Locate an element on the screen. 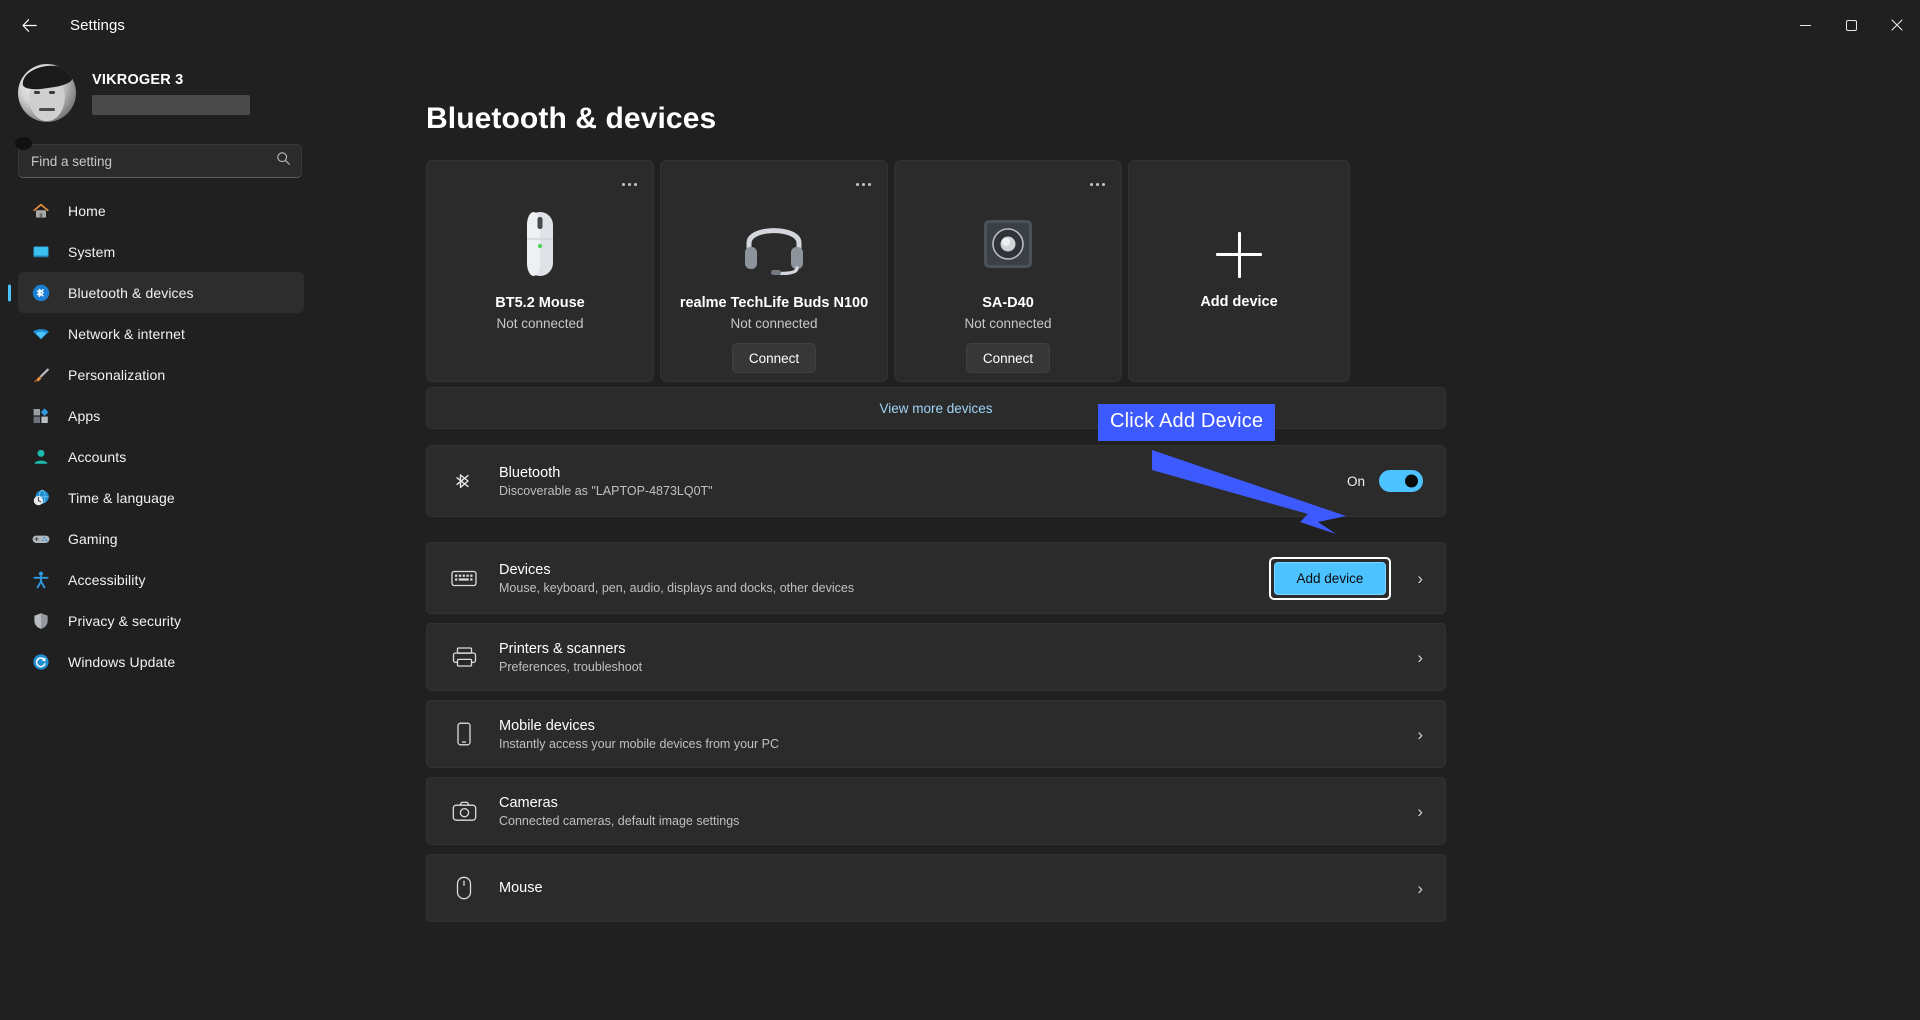 Image resolution: width=1920 pixels, height=1020 pixels. mouse-row-title: Mouse is located at coordinates (521, 888).